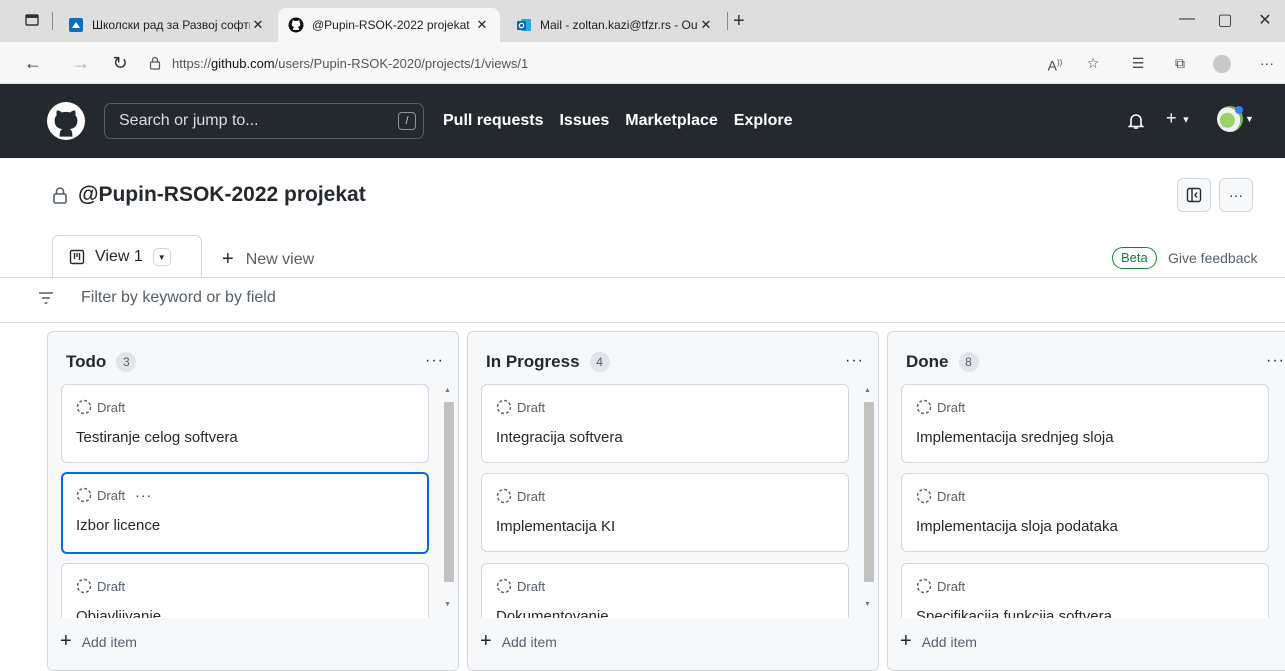  Describe the element at coordinates (243, 63) in the screenshot. I see `url-host: github.com` at that location.